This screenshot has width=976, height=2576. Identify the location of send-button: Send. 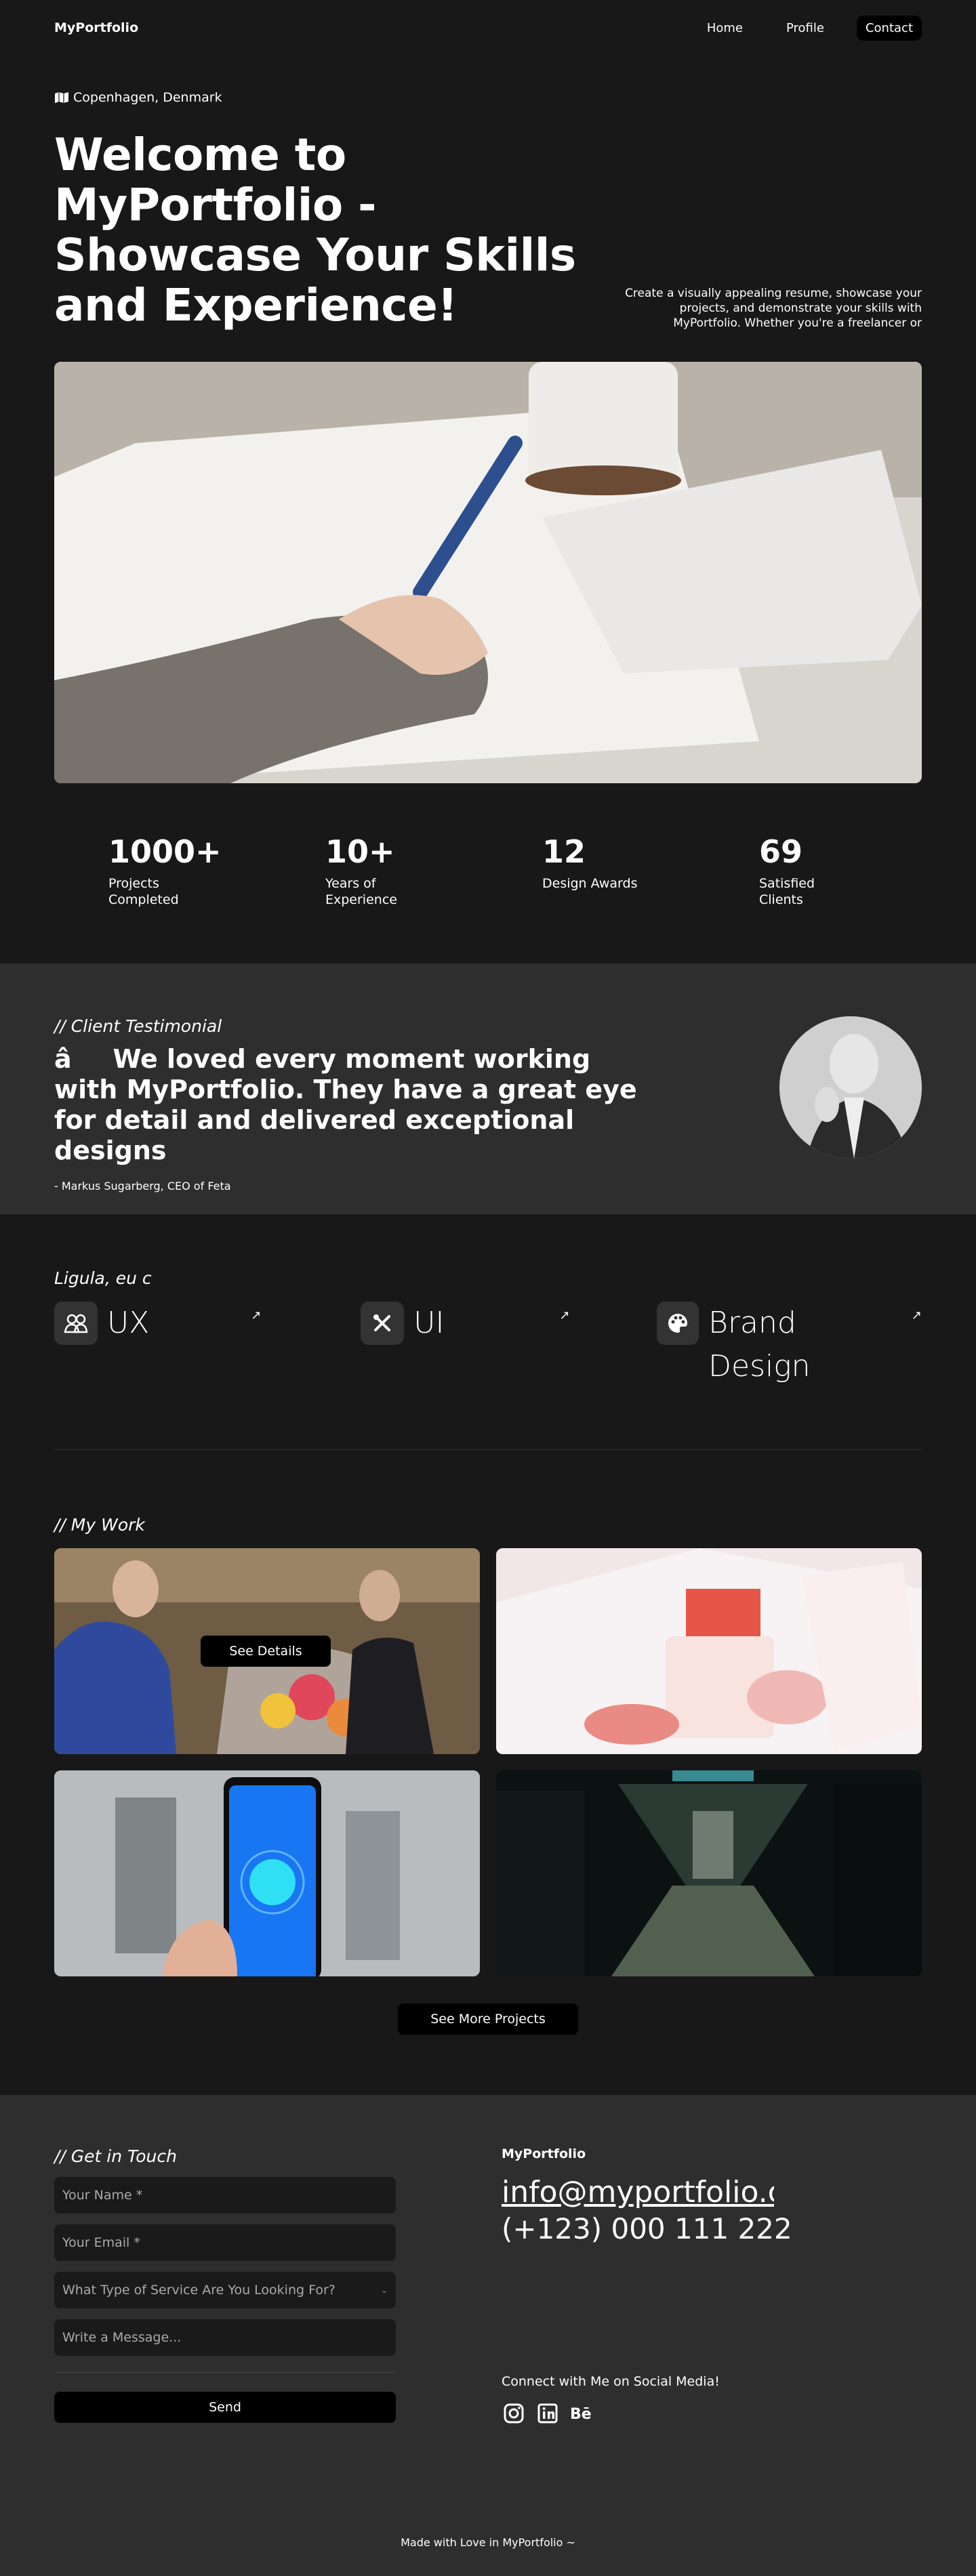
(225, 2407).